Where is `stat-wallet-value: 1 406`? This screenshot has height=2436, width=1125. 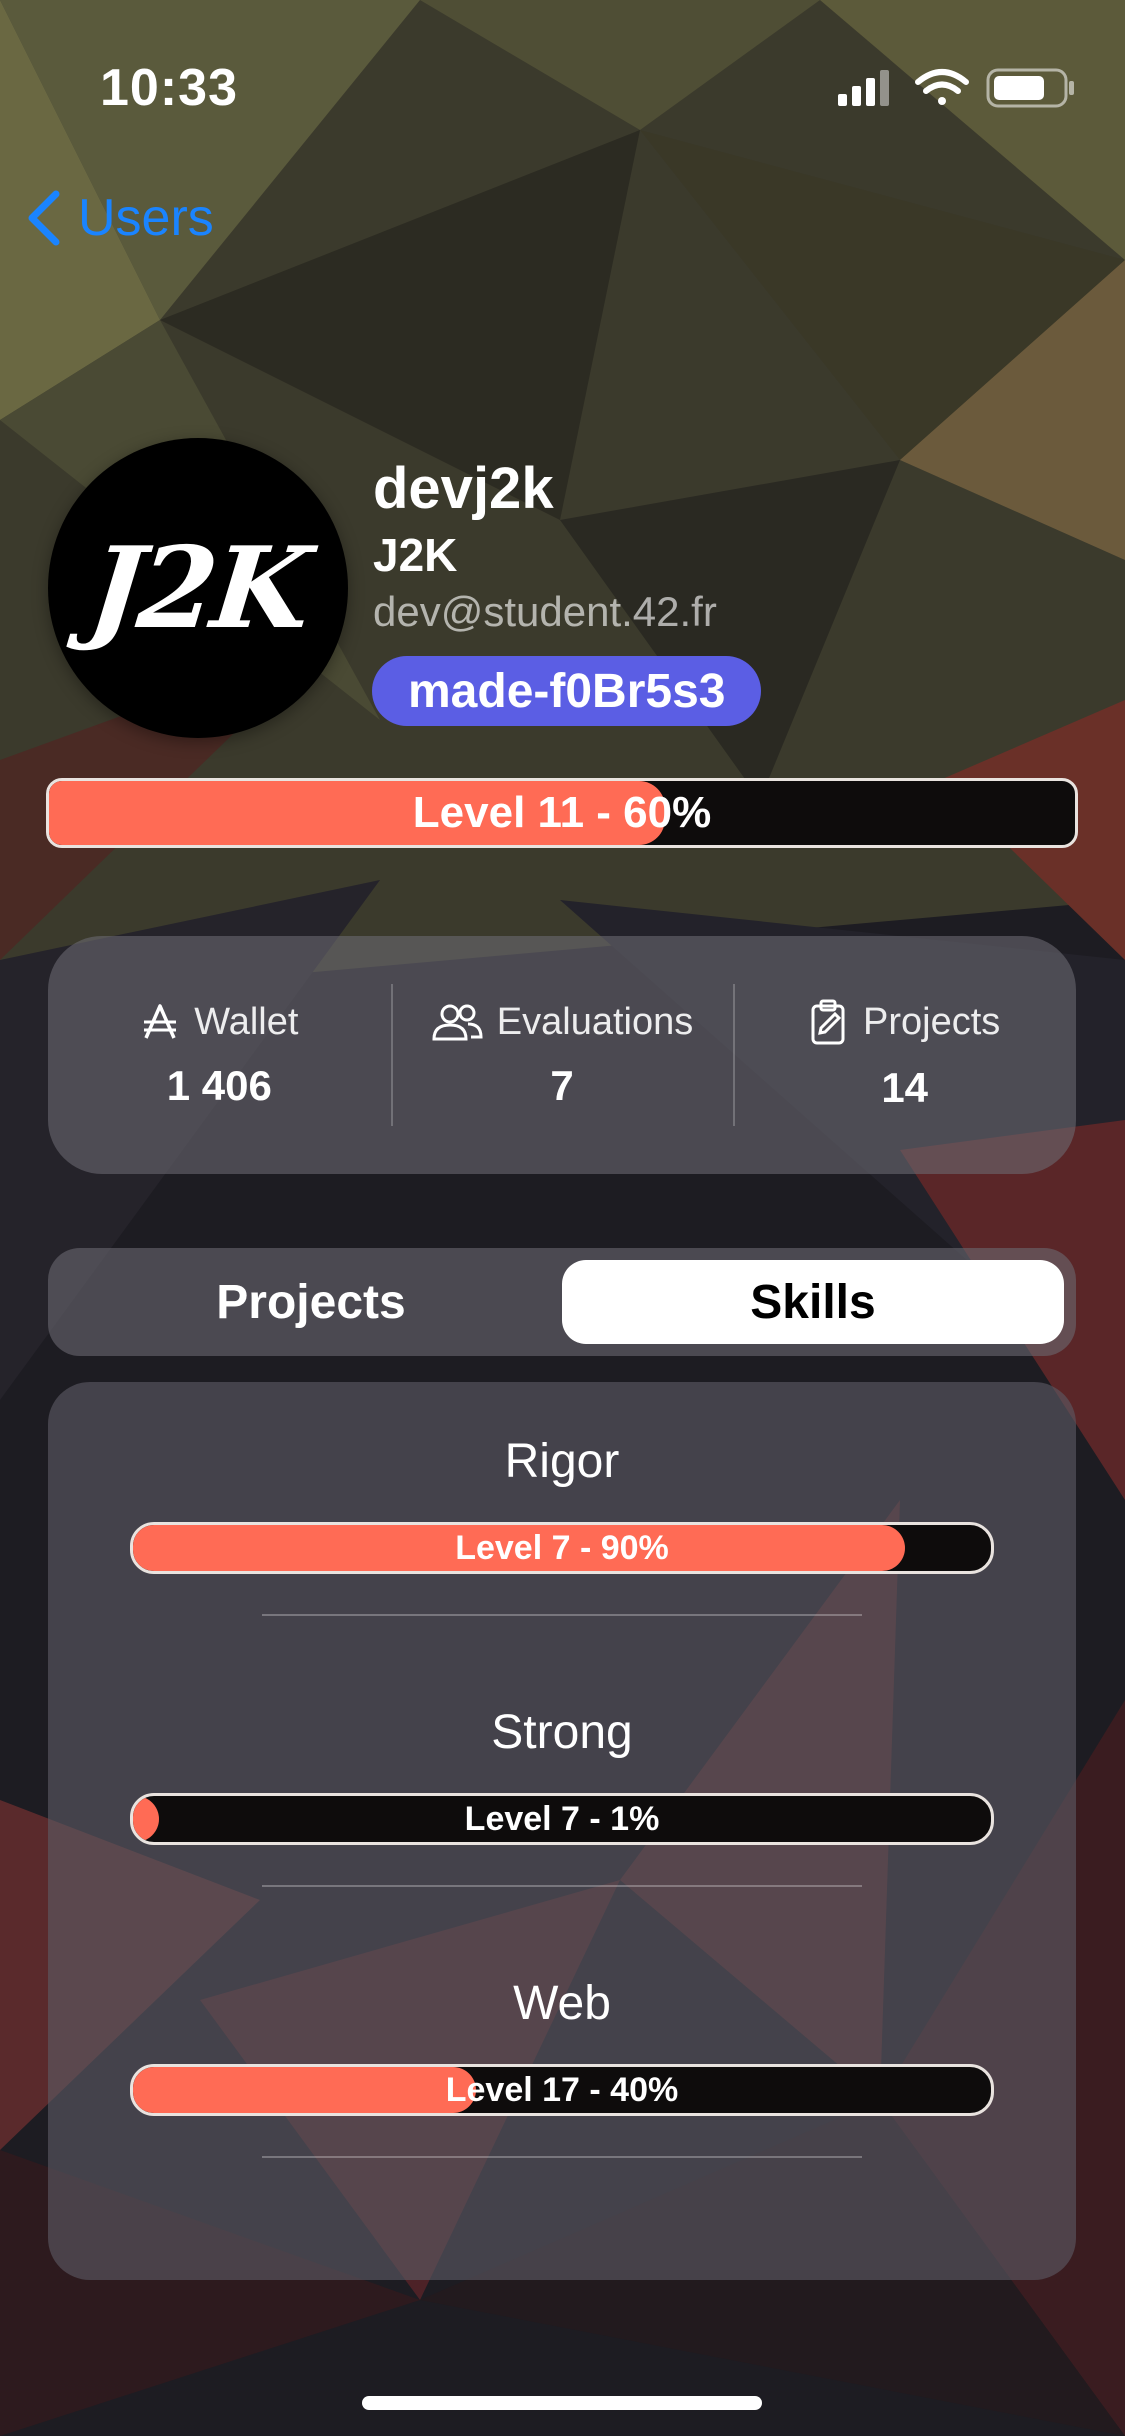
stat-wallet-value: 1 406 is located at coordinates (219, 1085).